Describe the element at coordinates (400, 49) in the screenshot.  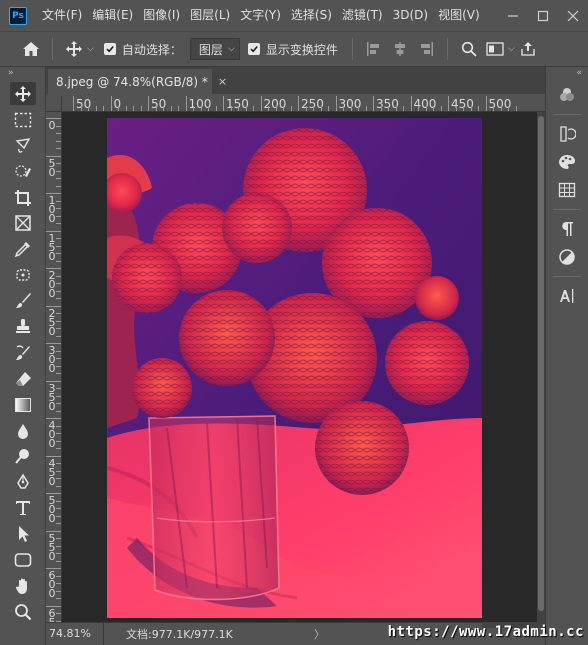
I see `align-center-button` at that location.